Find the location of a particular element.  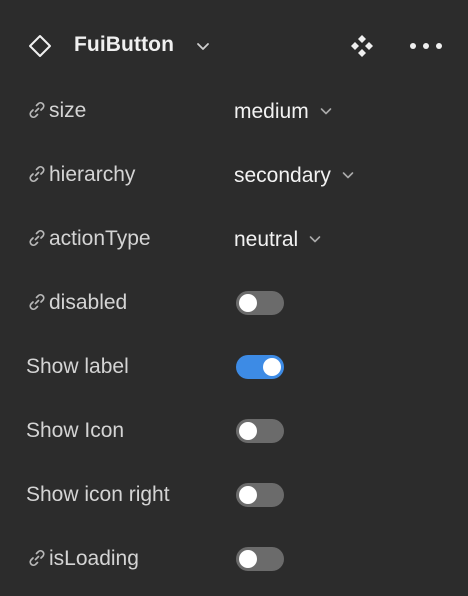

property-dropdown: medium is located at coordinates (284, 112).